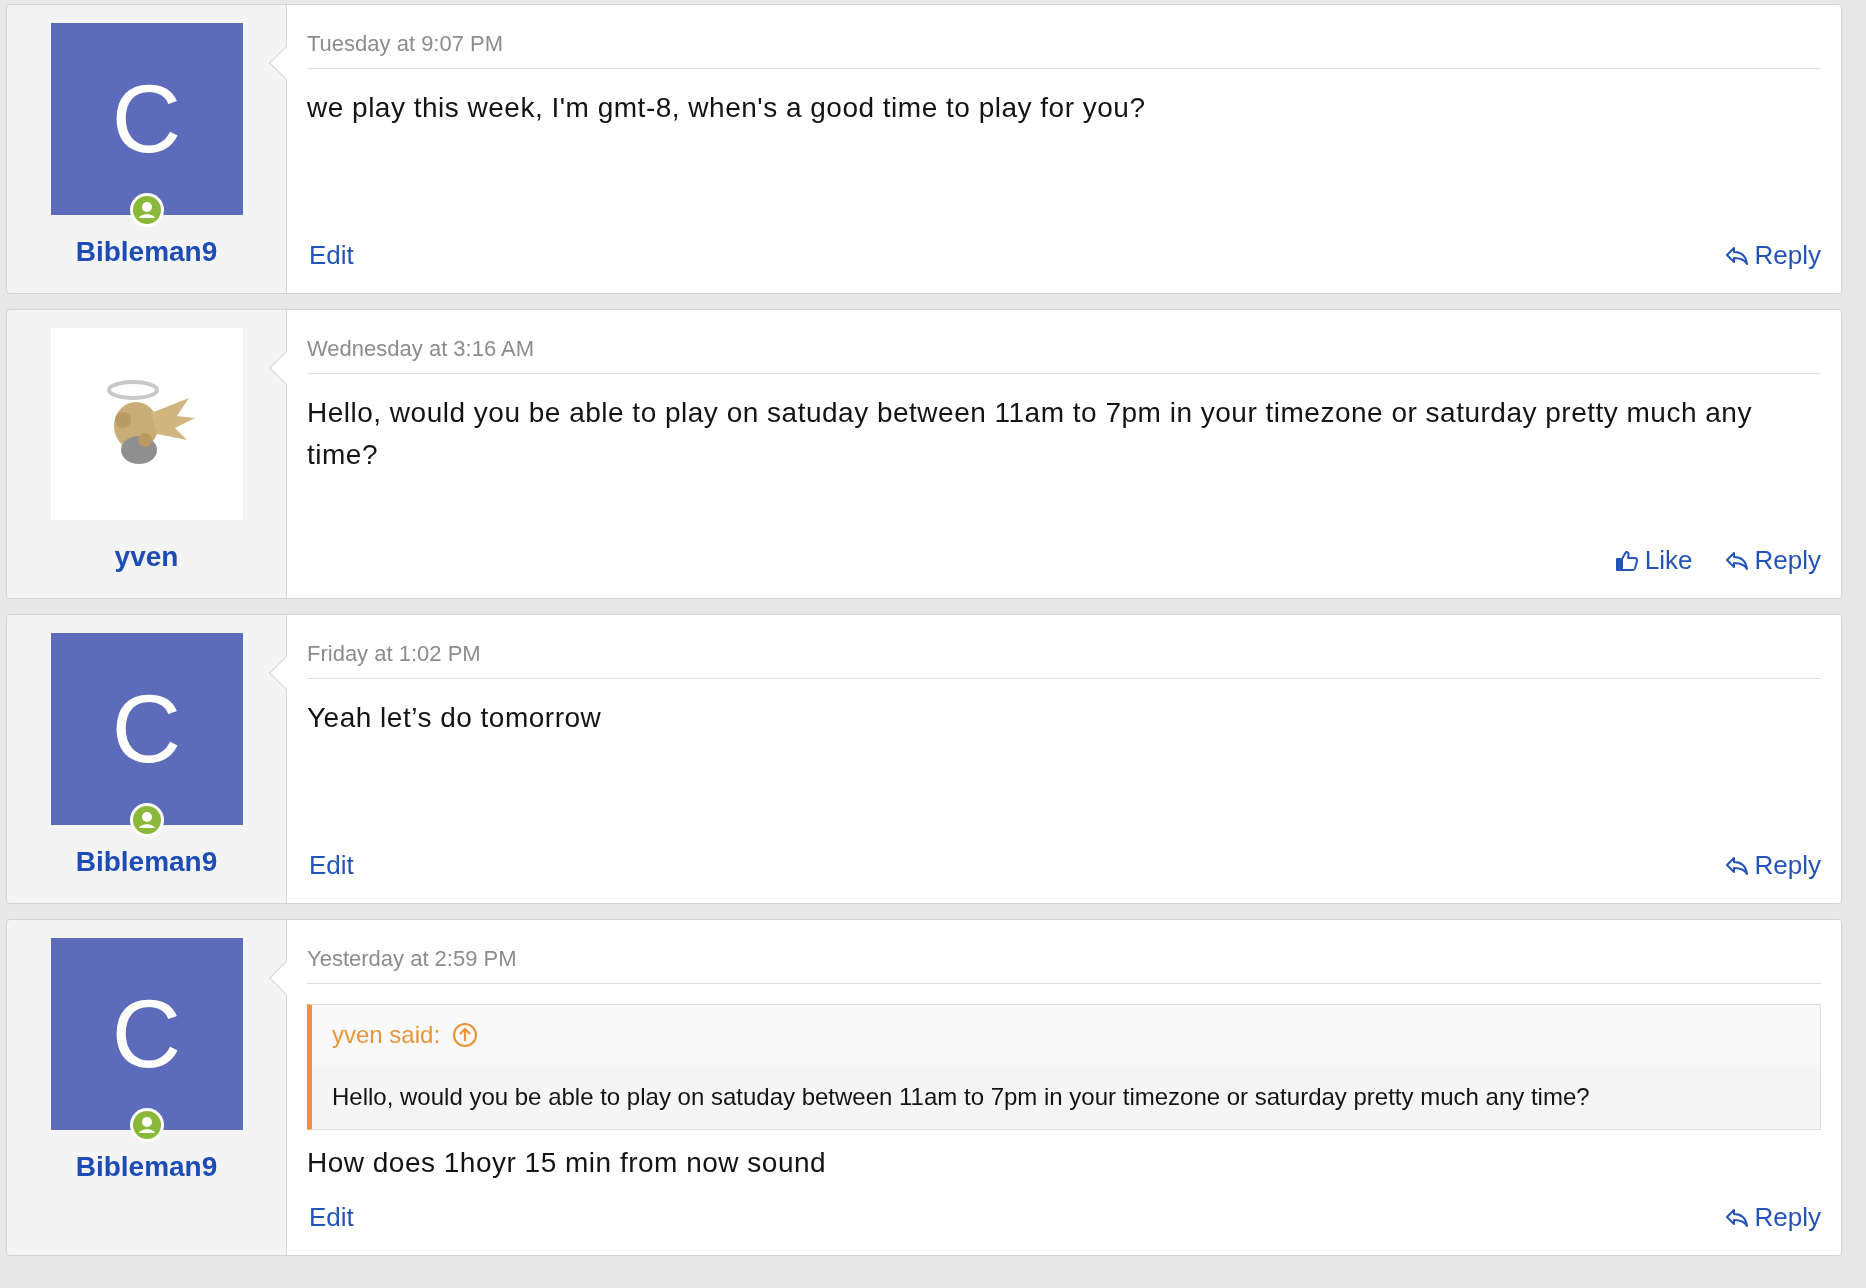  Describe the element at coordinates (386, 1035) in the screenshot. I see `quote-author: yven said:` at that location.